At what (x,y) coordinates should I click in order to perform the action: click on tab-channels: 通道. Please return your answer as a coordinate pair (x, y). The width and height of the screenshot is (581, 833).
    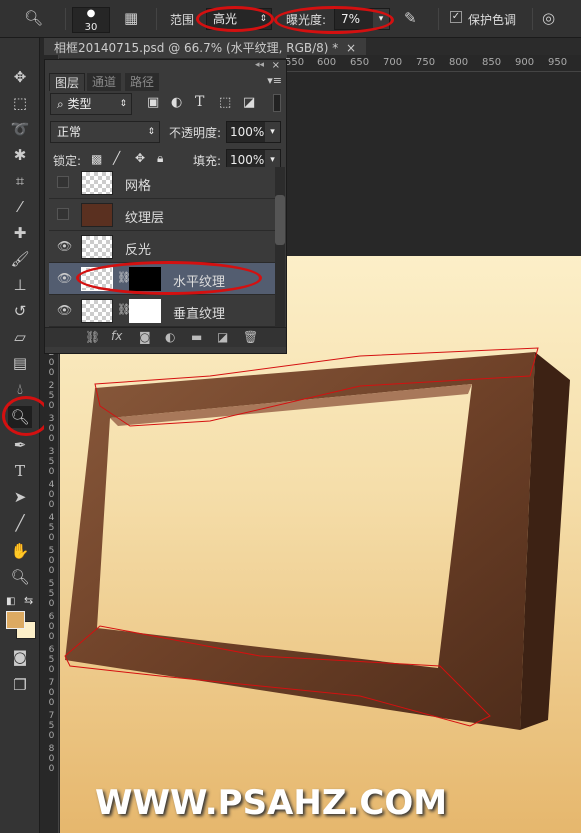
    Looking at the image, I should click on (104, 82).